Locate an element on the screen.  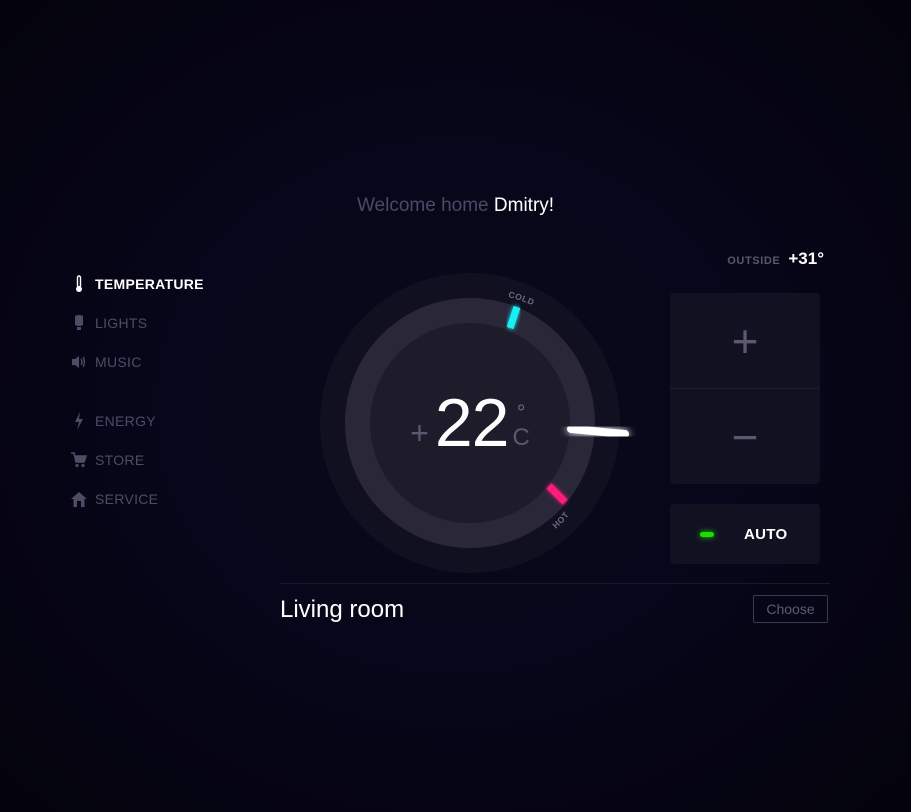
celsius-unit: C is located at coordinates (521, 437).